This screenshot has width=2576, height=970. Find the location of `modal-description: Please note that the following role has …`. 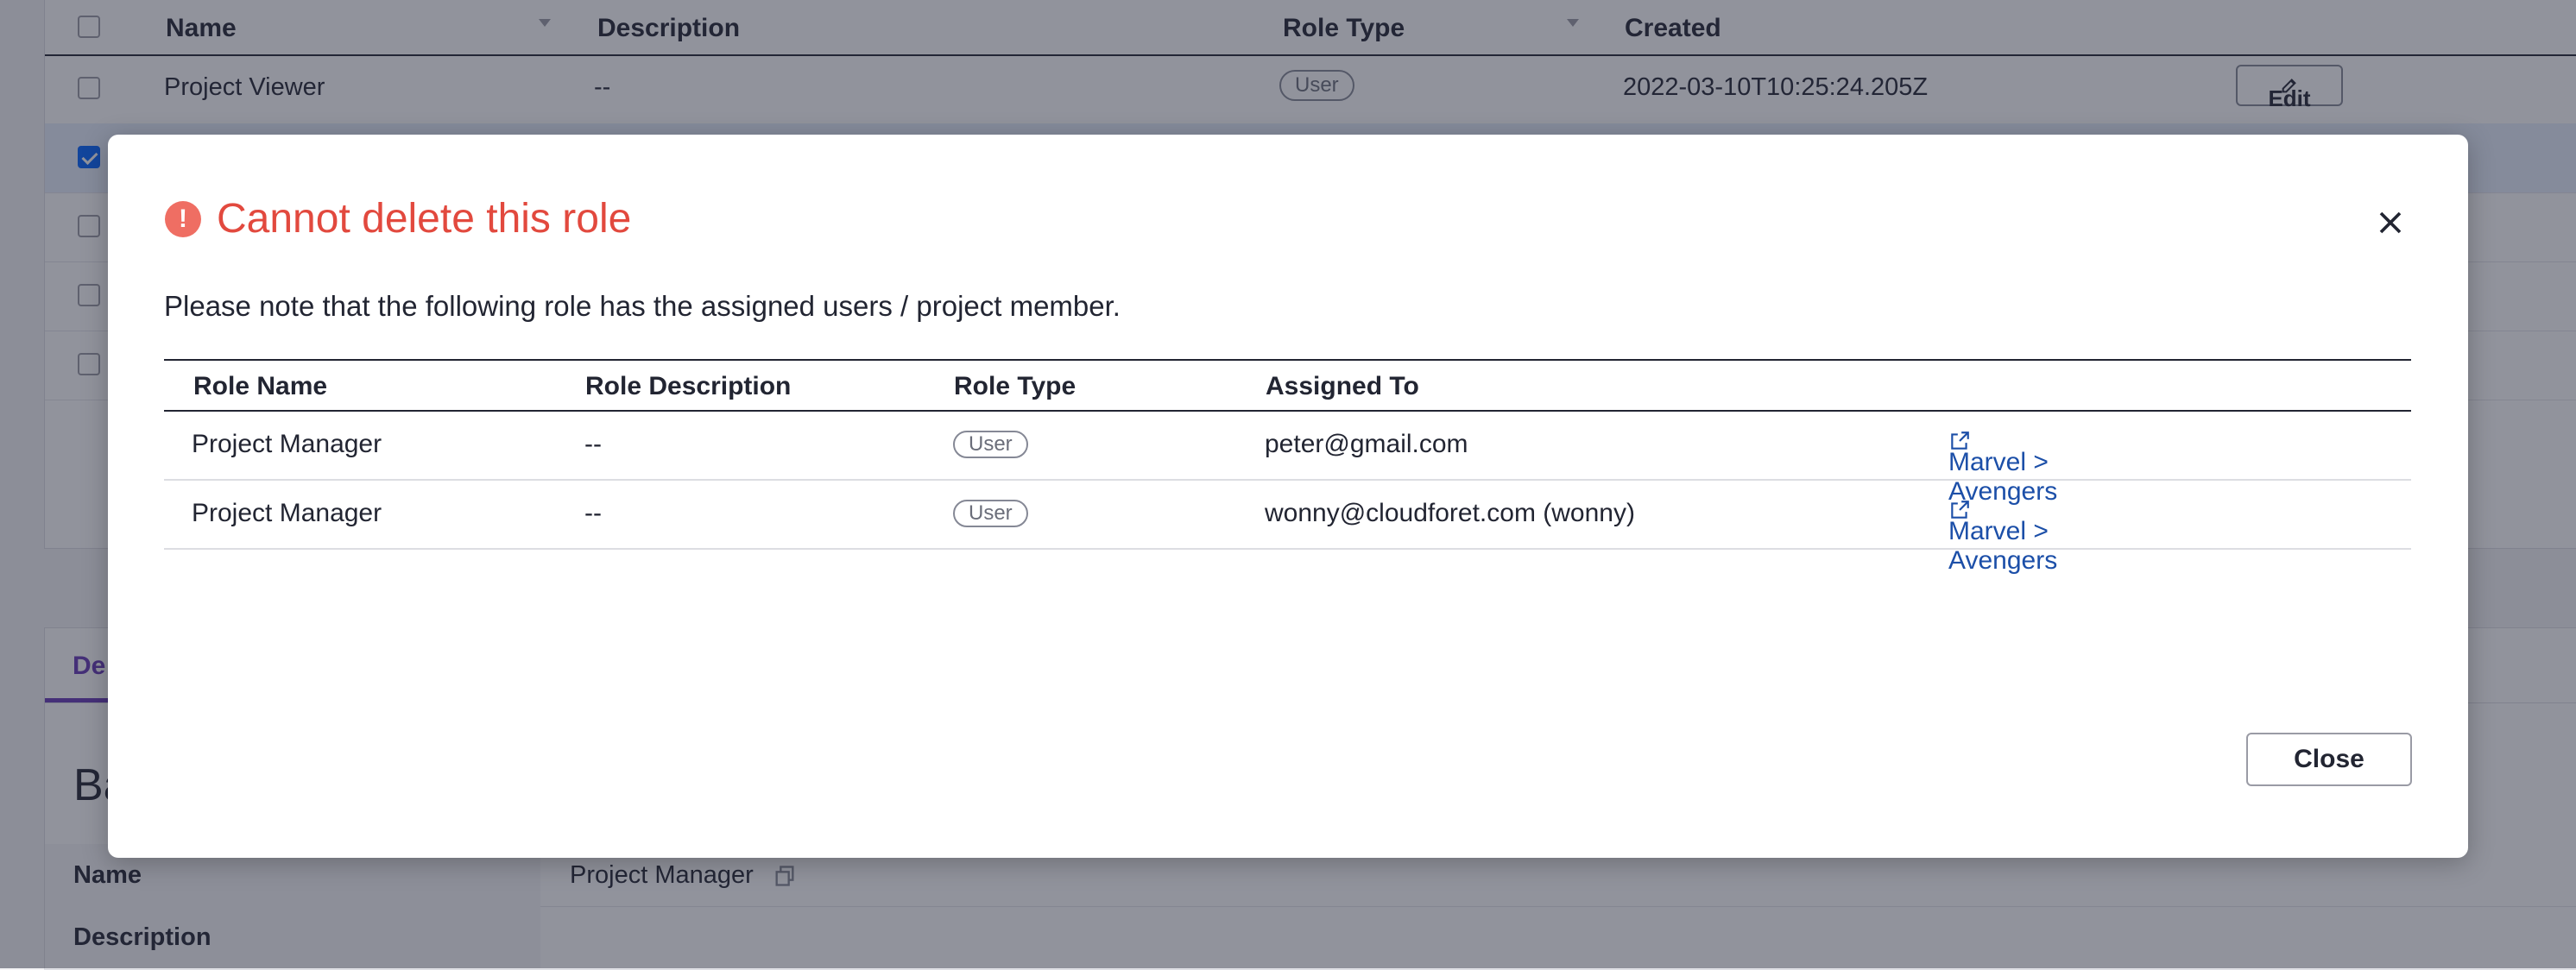

modal-description: Please note that the following role has … is located at coordinates (642, 306).